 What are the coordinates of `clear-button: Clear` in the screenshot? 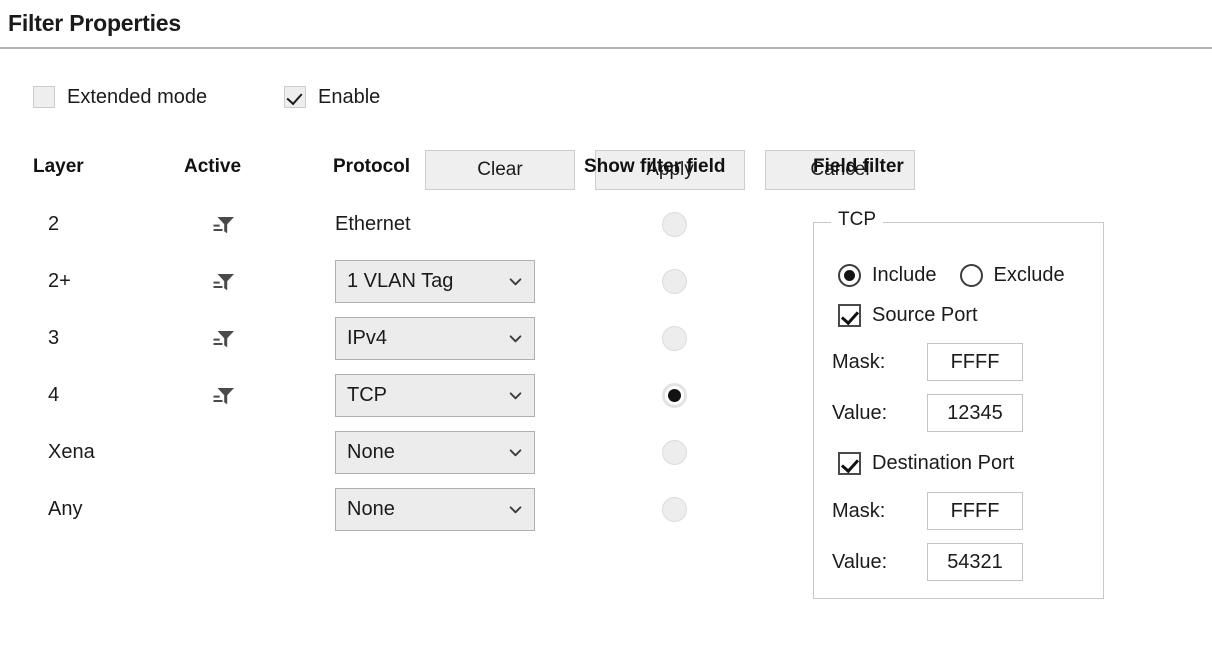 It's located at (500, 170).